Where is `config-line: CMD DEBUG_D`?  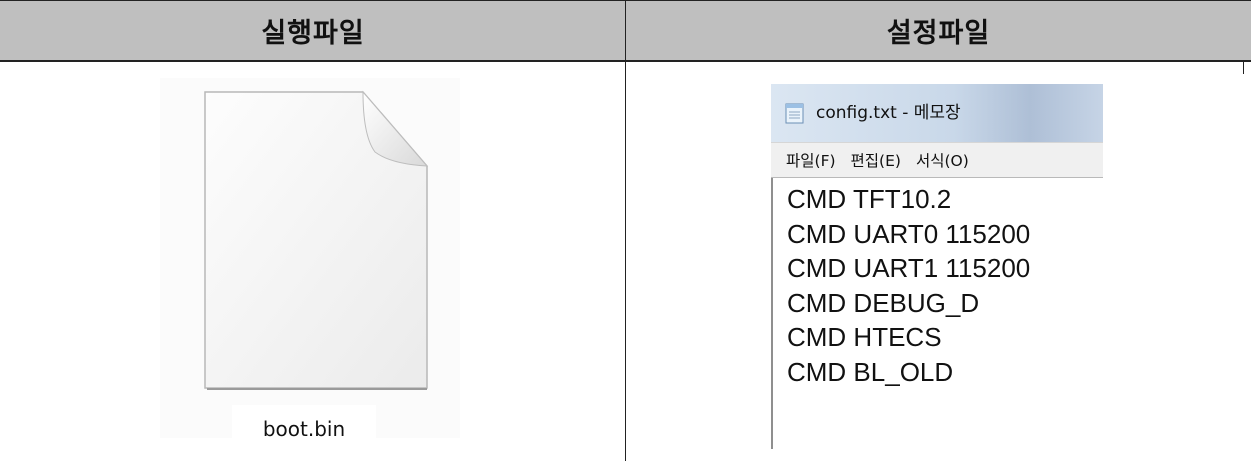 config-line: CMD DEBUG_D is located at coordinates (883, 302).